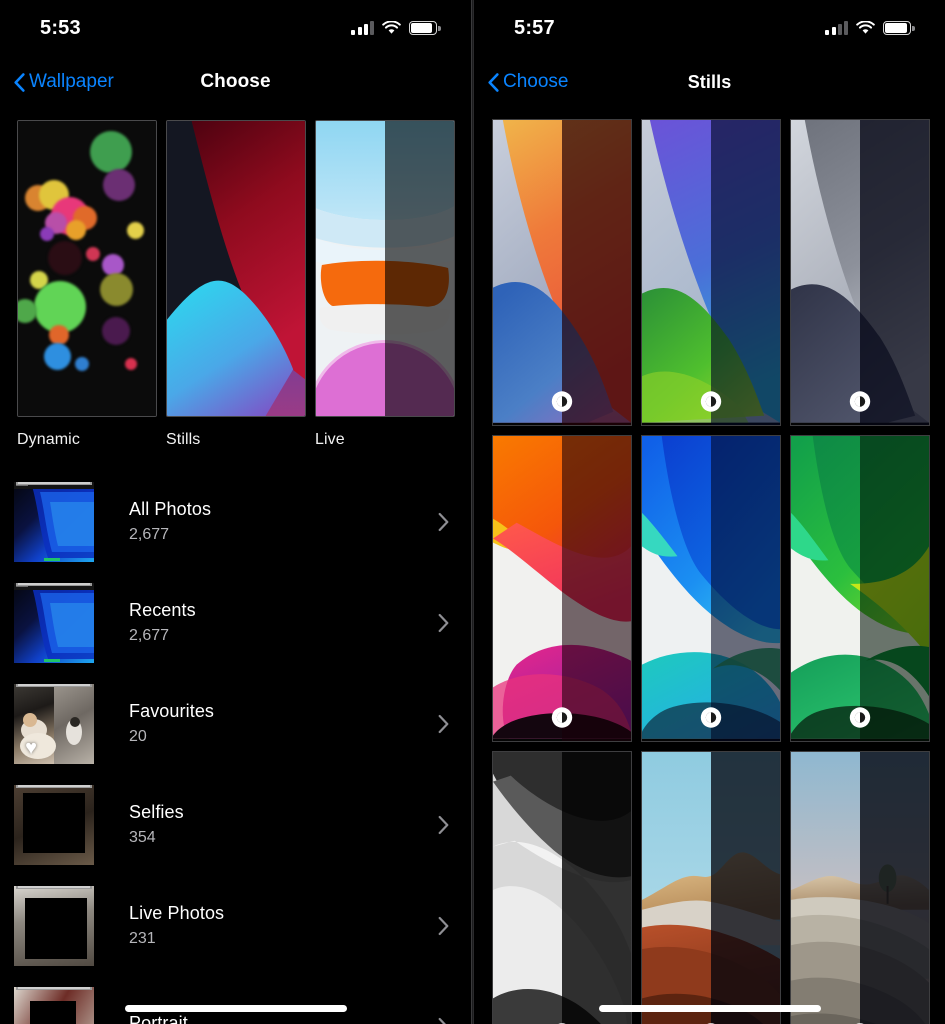 The height and width of the screenshot is (1024, 945). I want to click on category-live-thumbnail, so click(385, 268).